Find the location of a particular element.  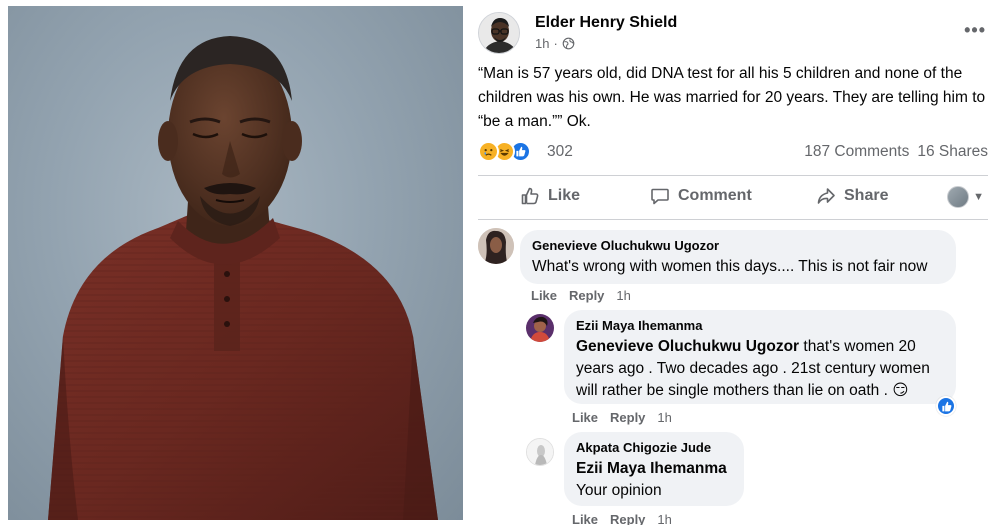

post-header: Elder Henry Shield 1h · ••• is located at coordinates (733, 34).